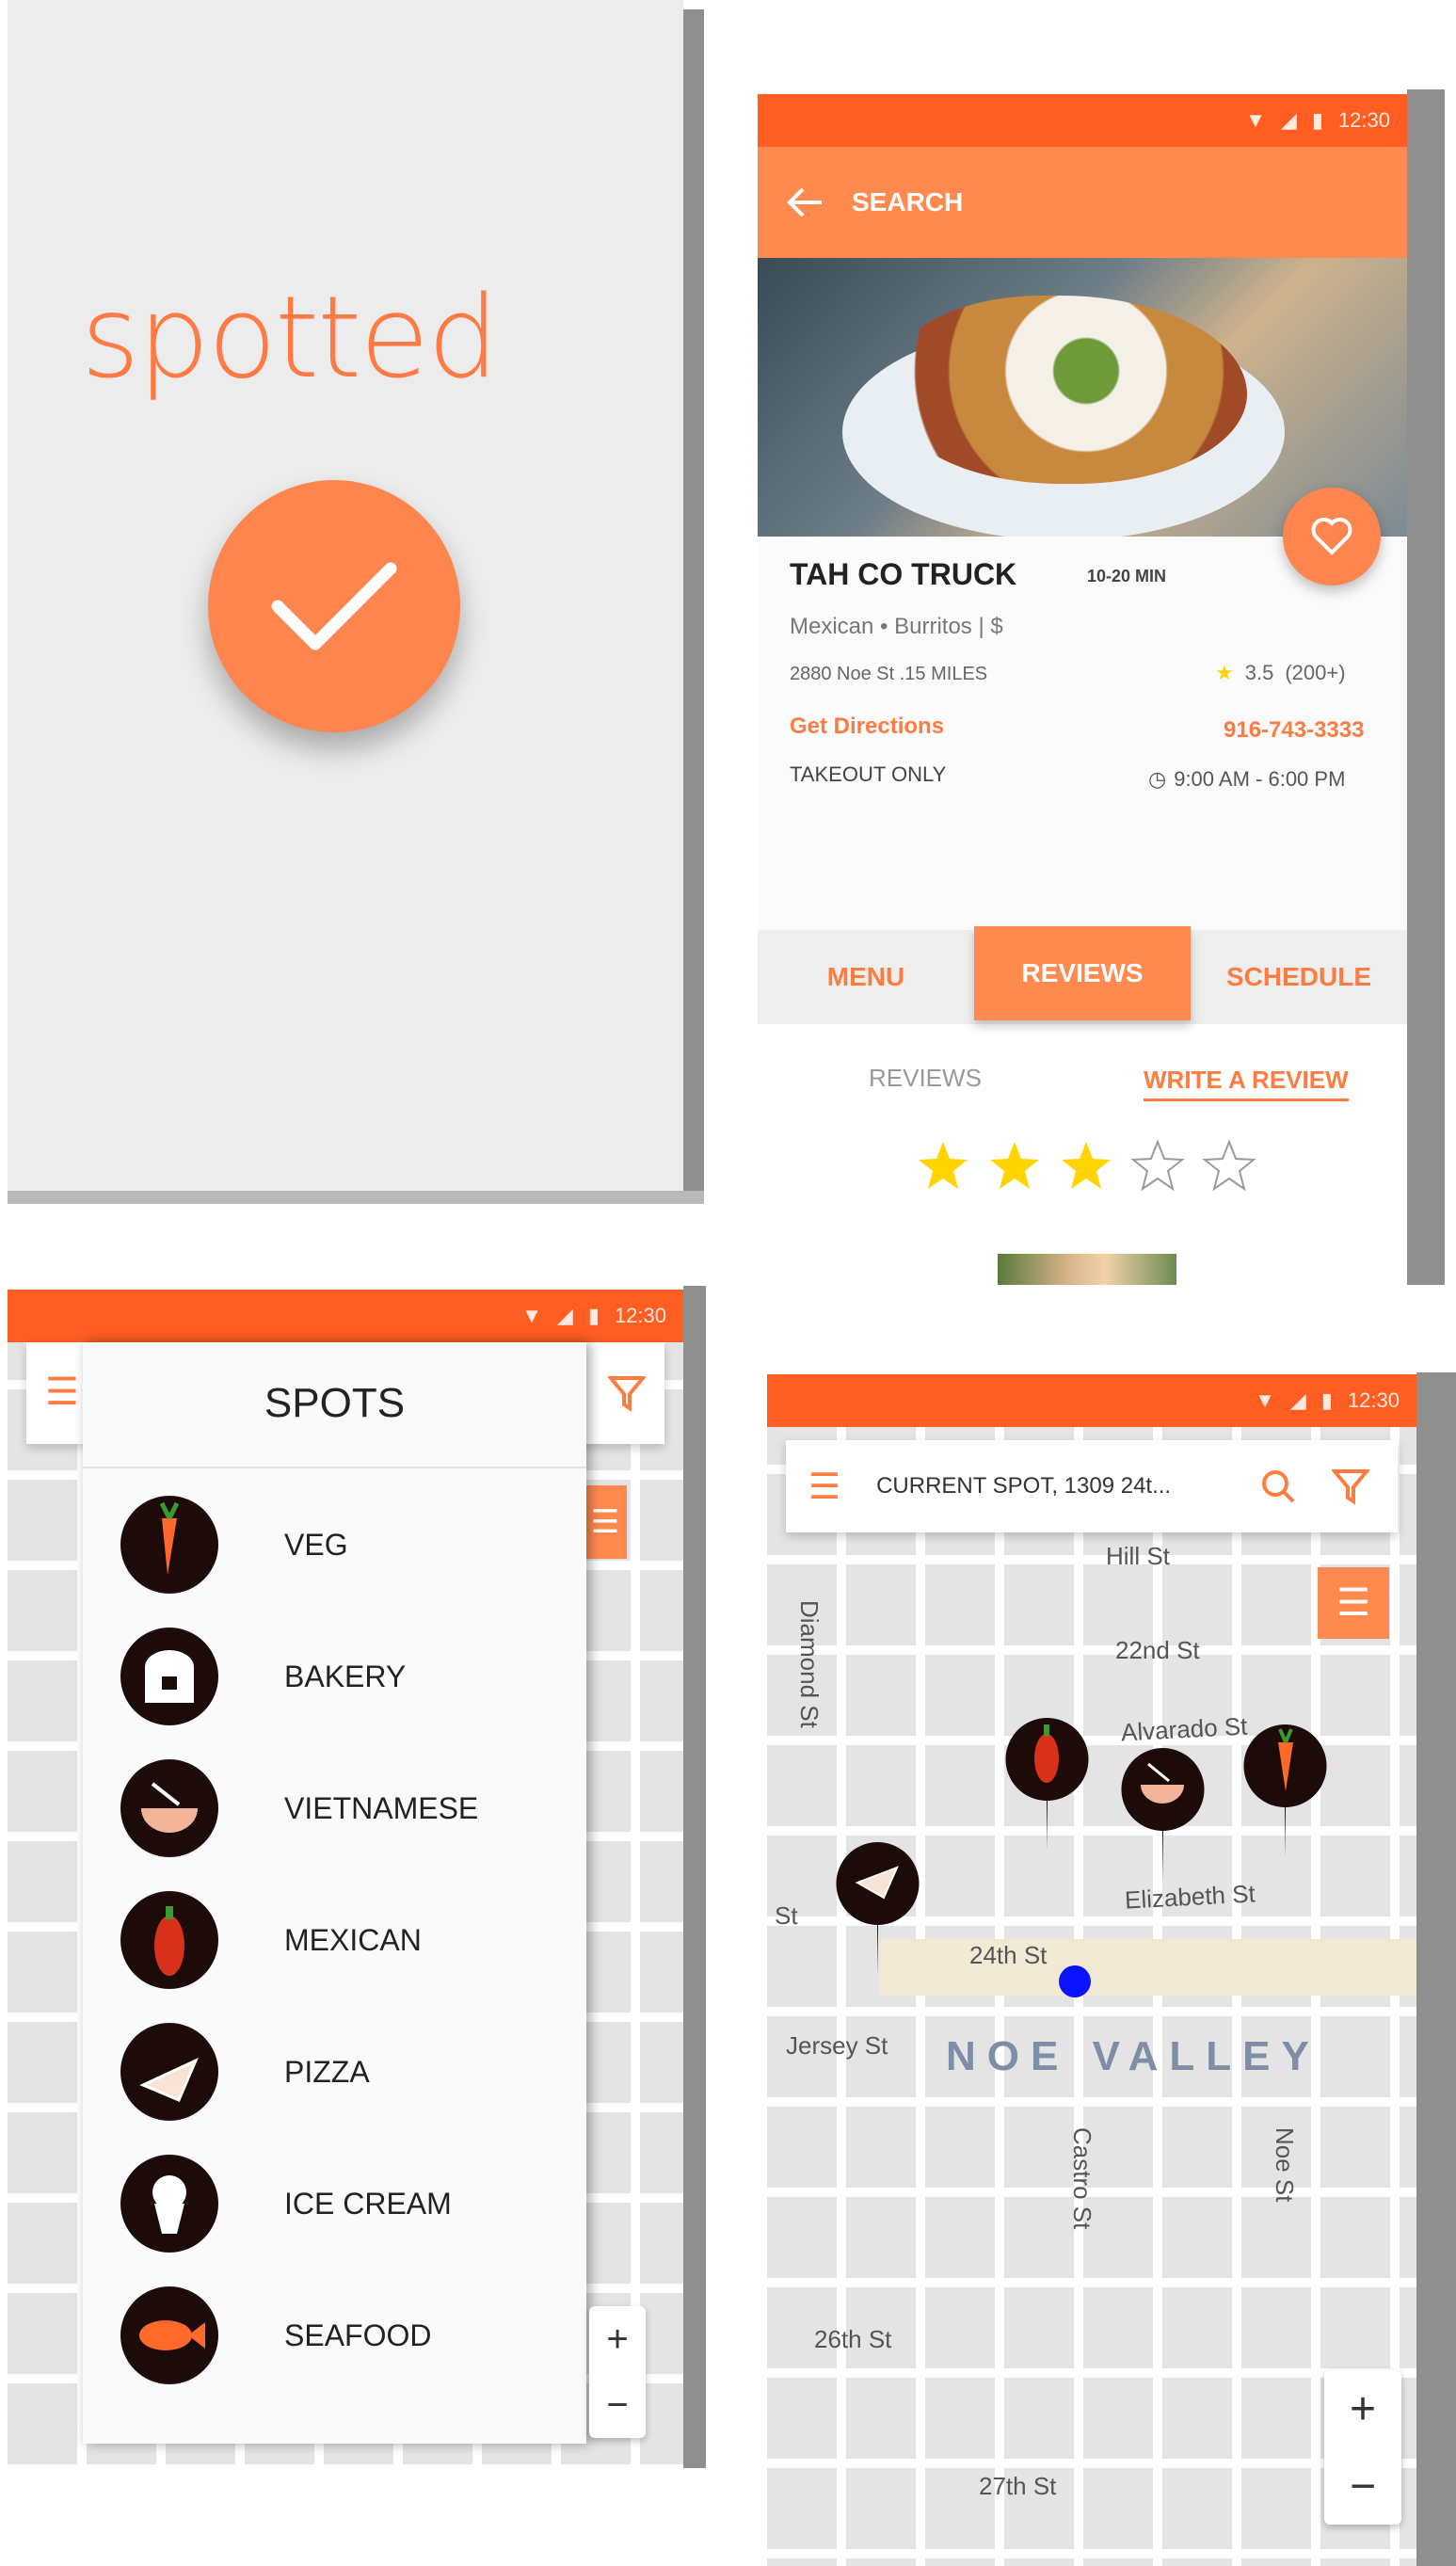 The height and width of the screenshot is (2566, 1456). What do you see at coordinates (169, 1940) in the screenshot?
I see `chili-pepper-icon` at bounding box center [169, 1940].